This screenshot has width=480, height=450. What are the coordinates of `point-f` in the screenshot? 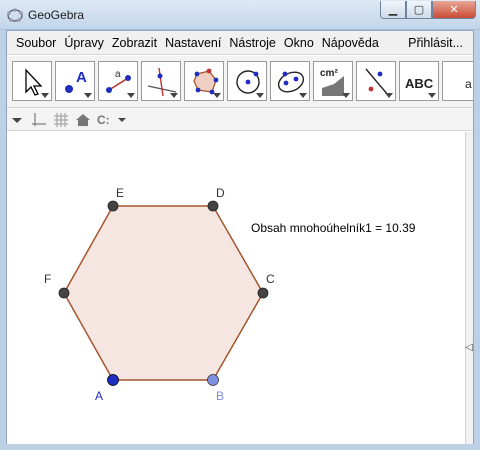 It's located at (64, 293).